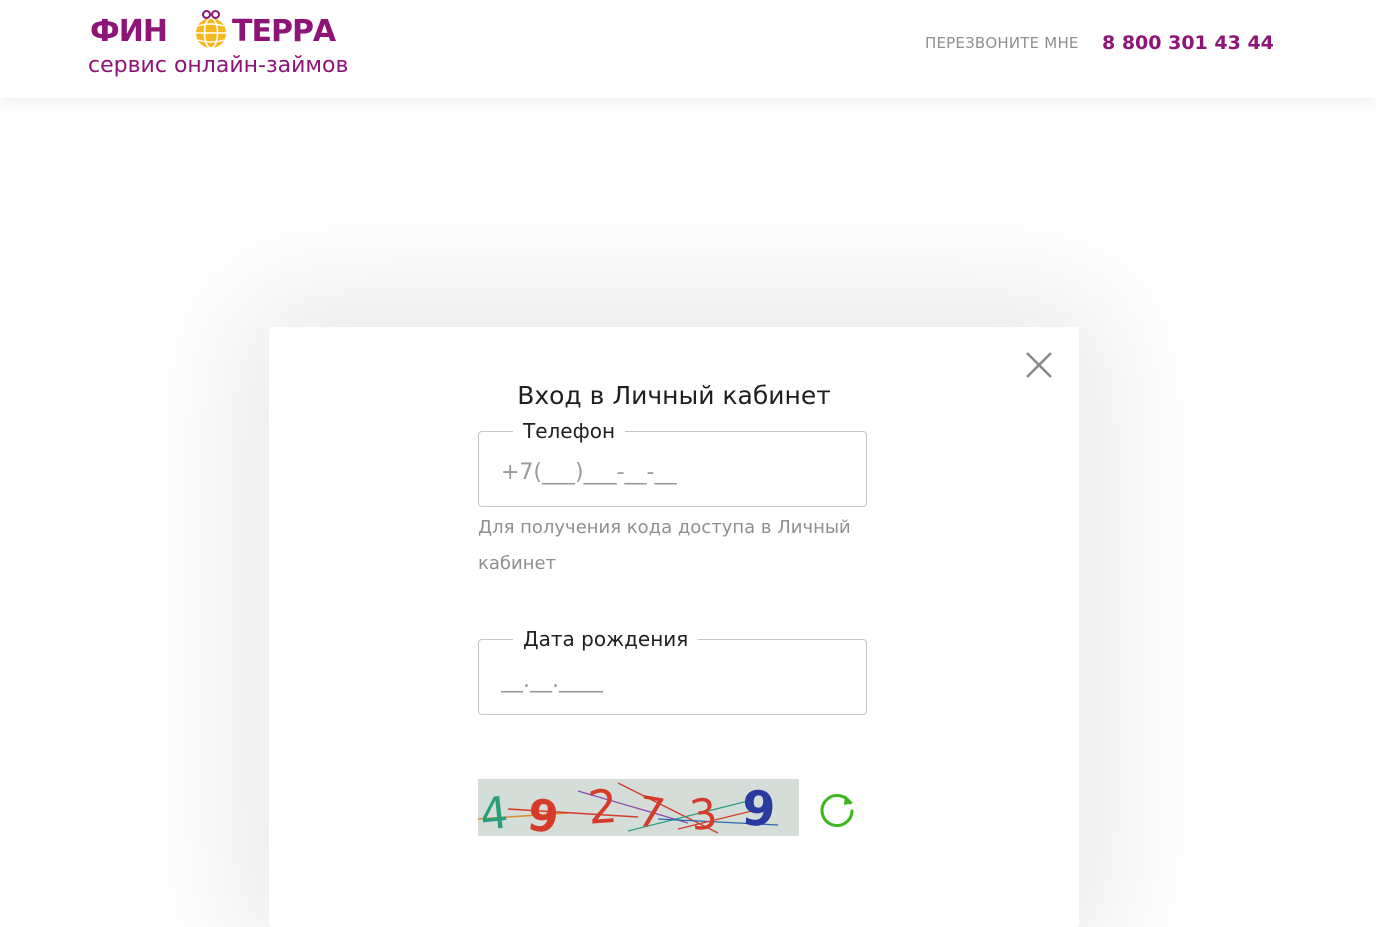 The height and width of the screenshot is (927, 1376). I want to click on birthdate-field-label: Дата рождения, so click(606, 639).